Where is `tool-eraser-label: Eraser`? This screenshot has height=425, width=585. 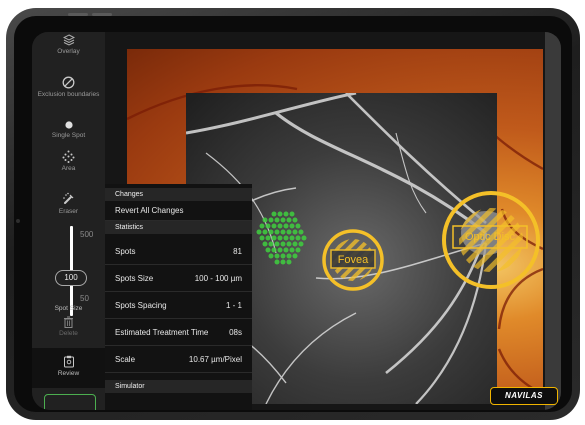 tool-eraser-label: Eraser is located at coordinates (68, 211).